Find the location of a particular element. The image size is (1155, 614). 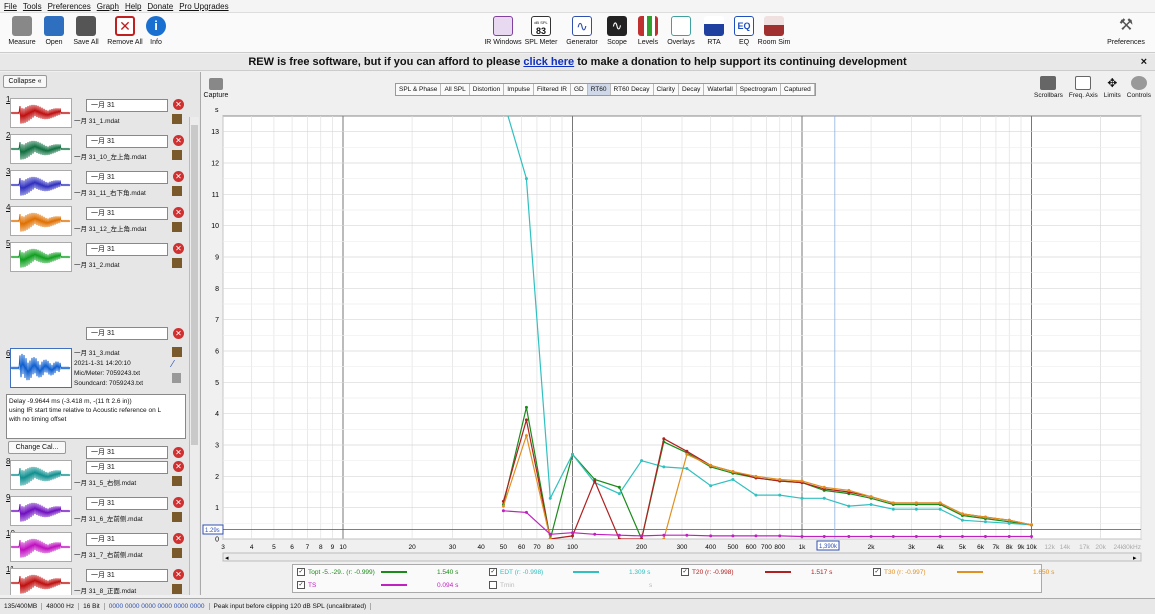

scroll-right-icon: ▸ is located at coordinates (1135, 558).